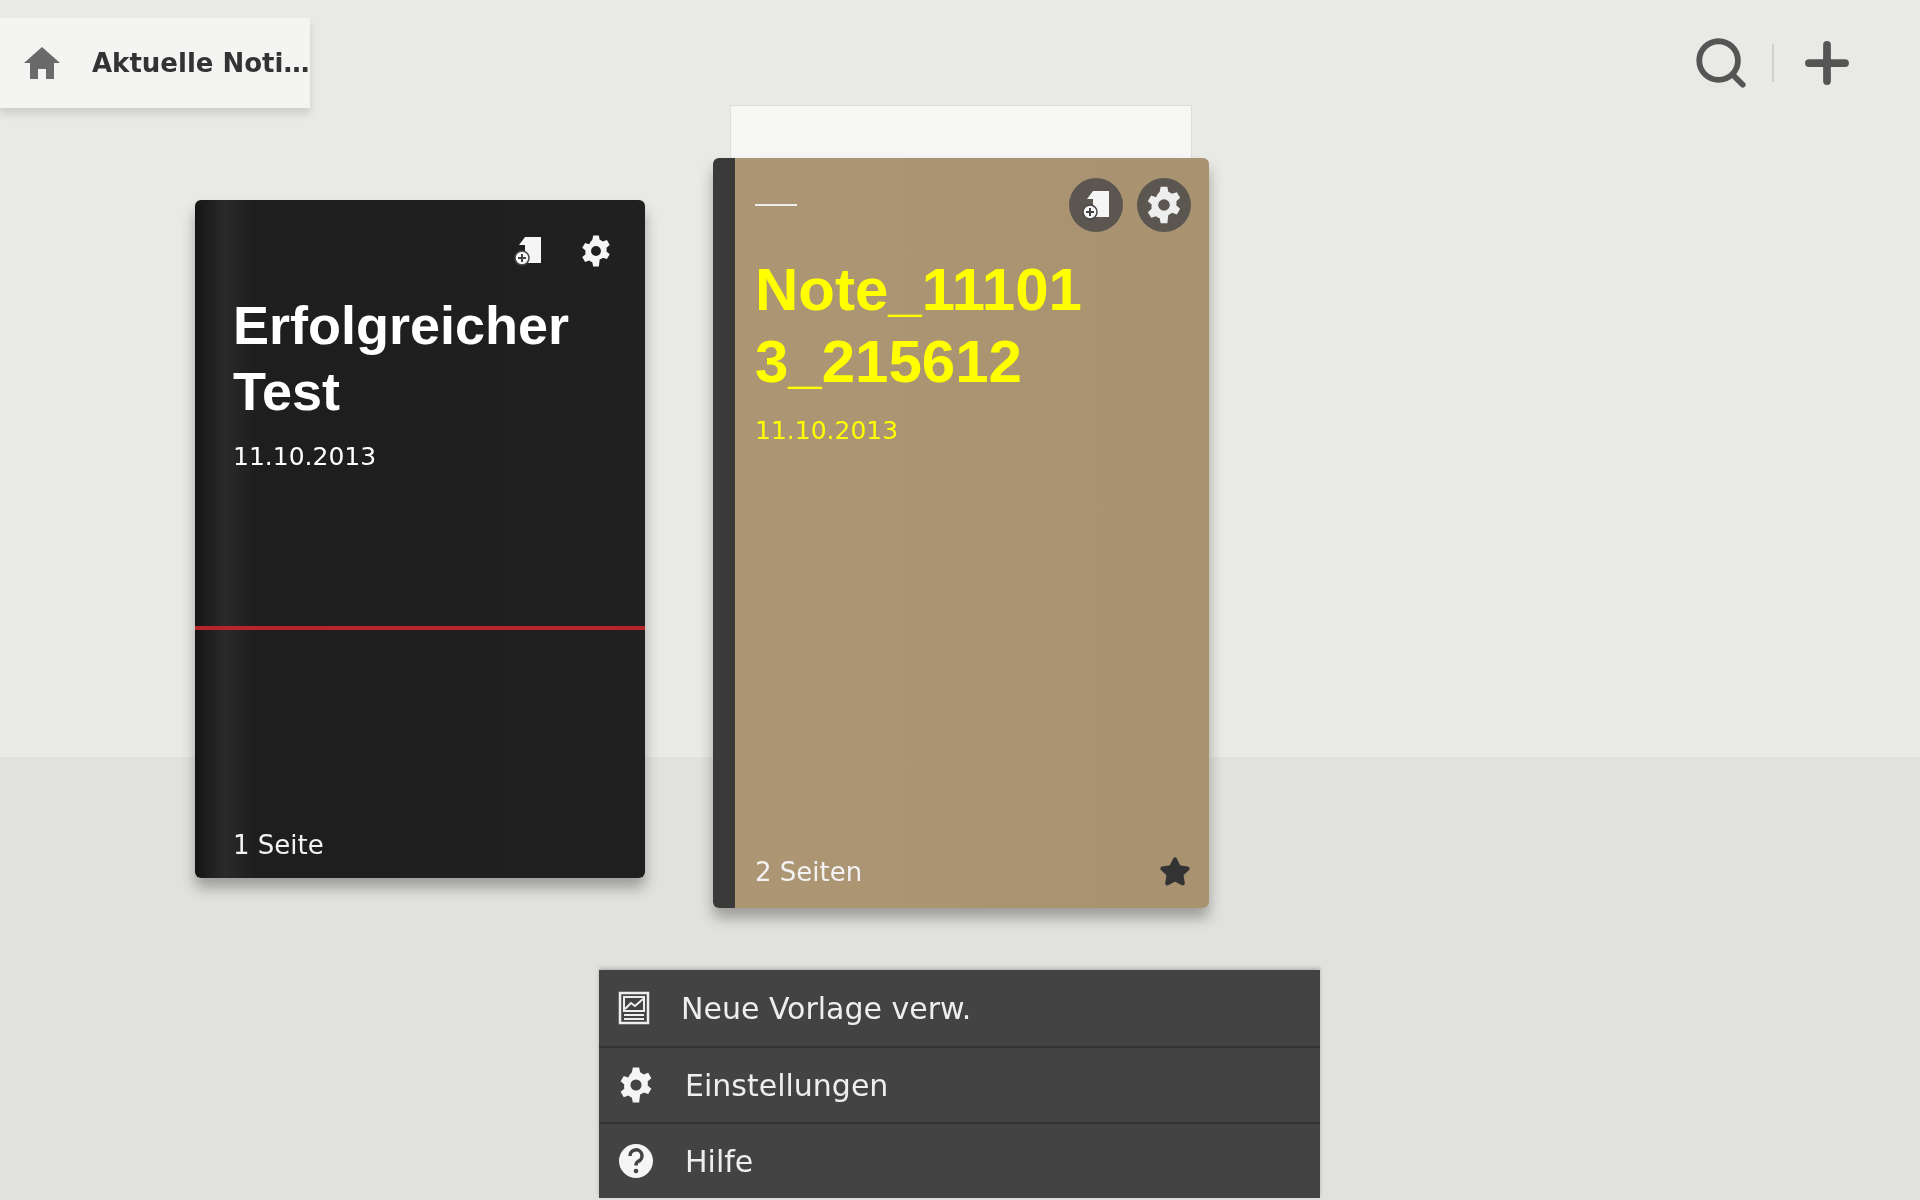  What do you see at coordinates (1164, 205) in the screenshot?
I see `settings-button` at bounding box center [1164, 205].